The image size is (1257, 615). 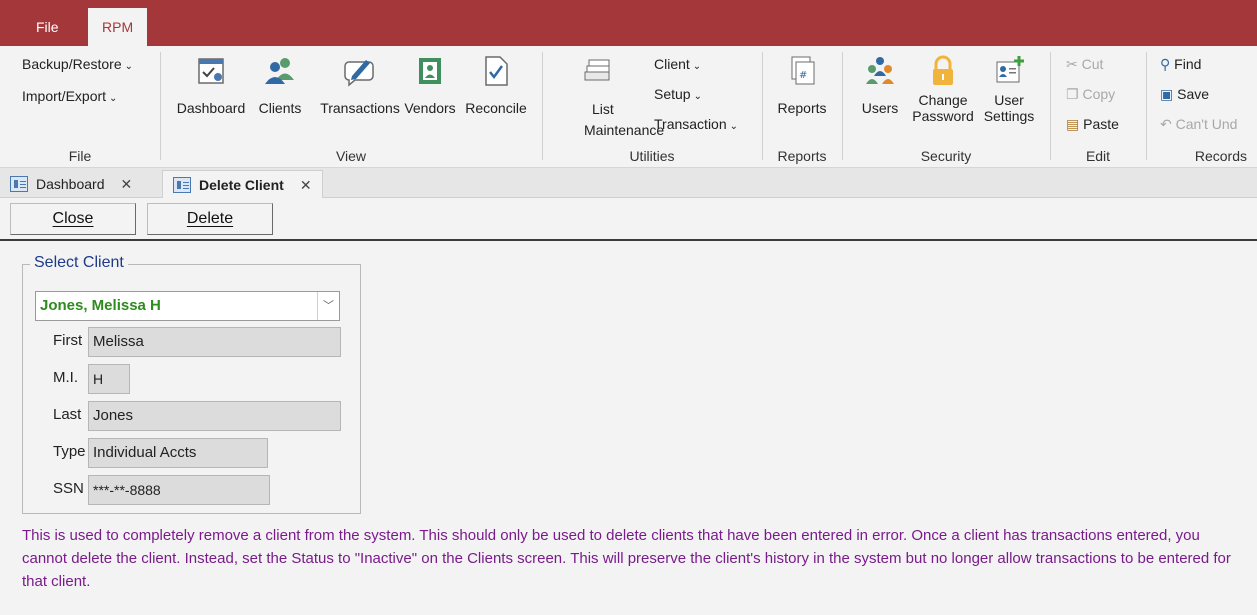 What do you see at coordinates (68, 488) in the screenshot?
I see `ssn-label: SSN` at bounding box center [68, 488].